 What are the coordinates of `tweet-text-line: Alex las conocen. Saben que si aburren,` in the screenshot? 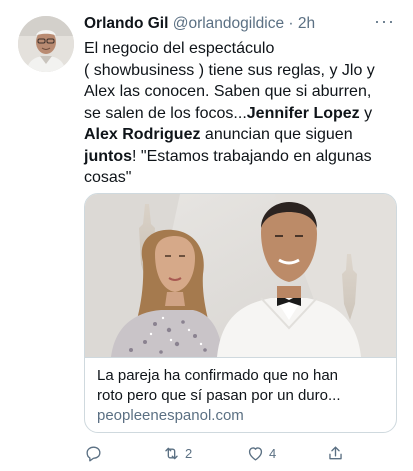 It's located at (228, 91).